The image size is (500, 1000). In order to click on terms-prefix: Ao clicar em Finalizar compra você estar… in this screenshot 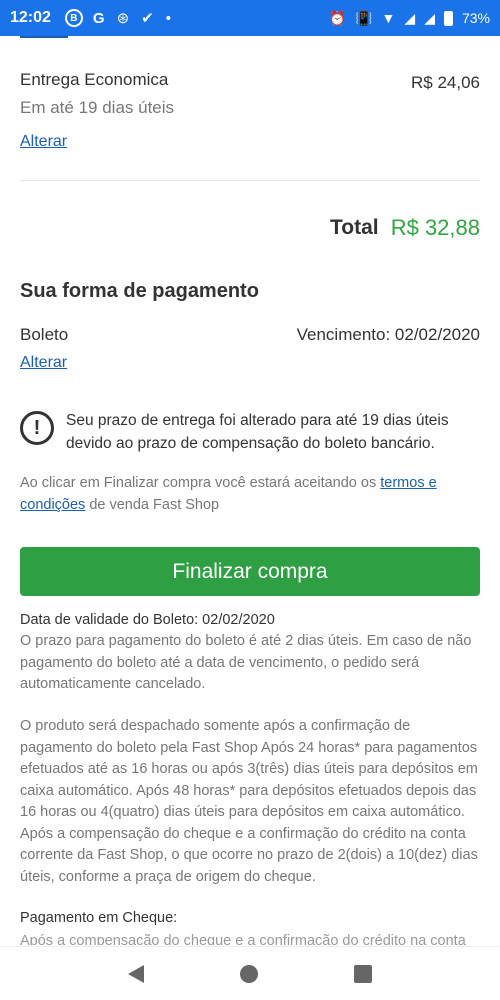, I will do `click(200, 483)`.